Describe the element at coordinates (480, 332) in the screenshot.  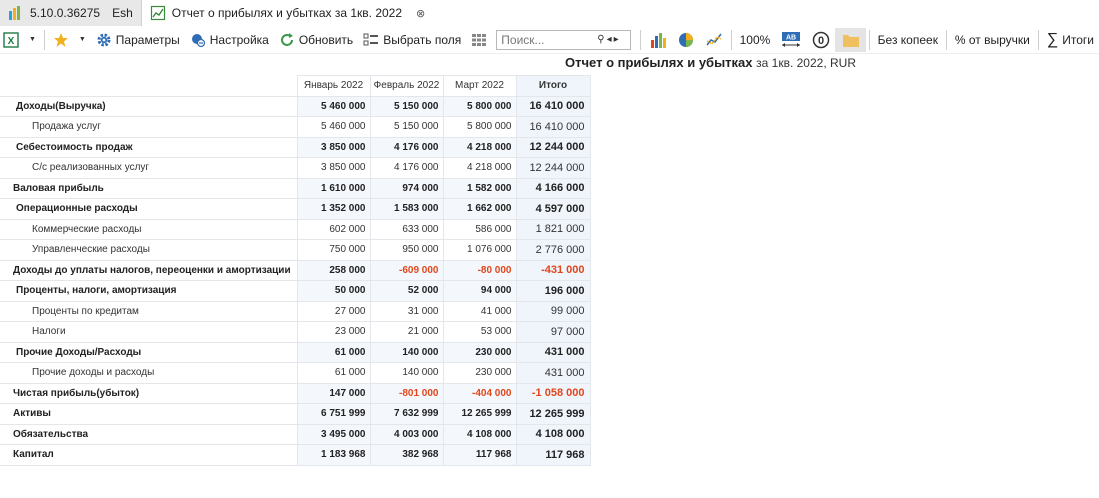
I see `value-cell: 53 000` at that location.